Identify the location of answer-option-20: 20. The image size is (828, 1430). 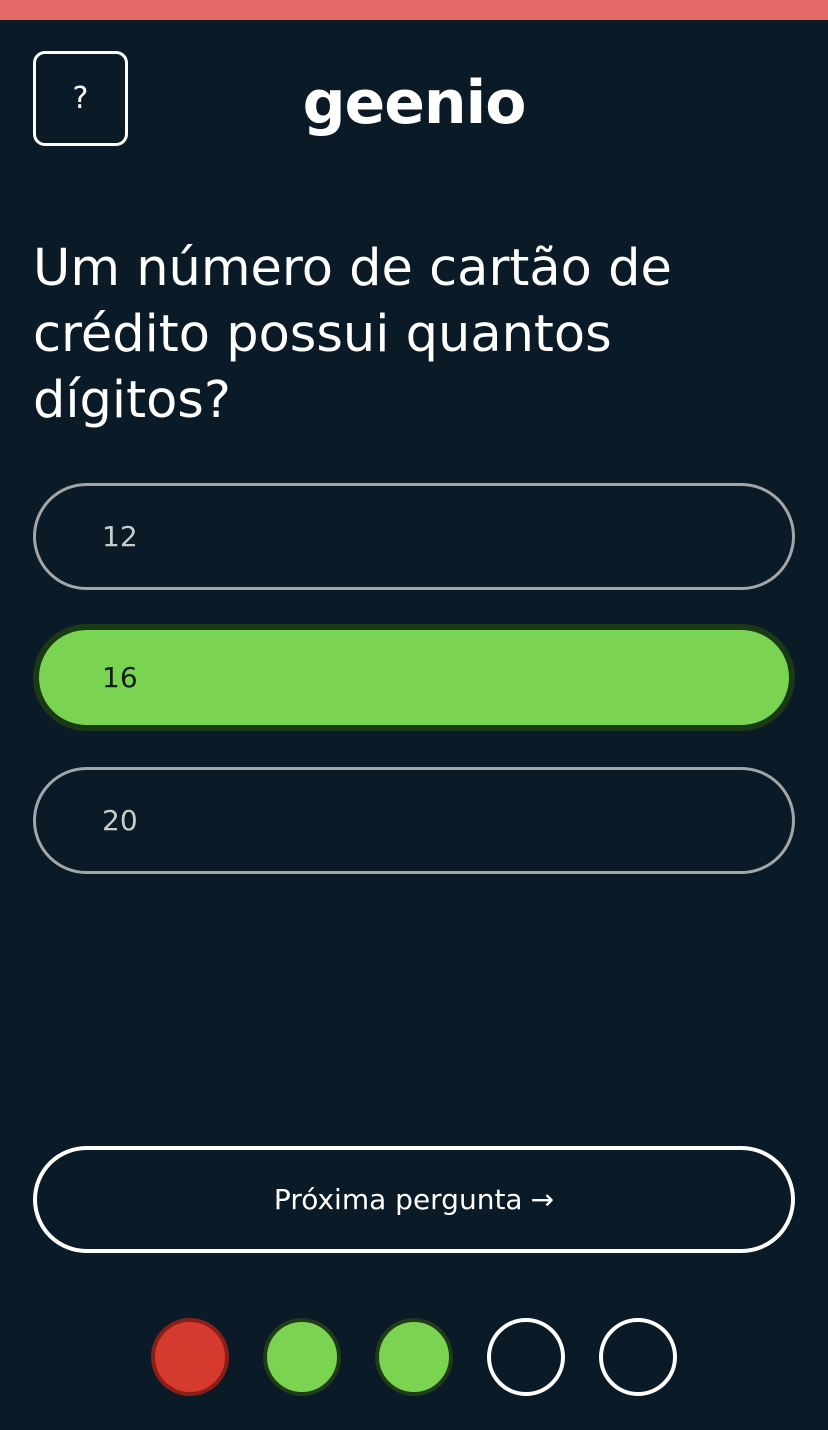
(414, 820).